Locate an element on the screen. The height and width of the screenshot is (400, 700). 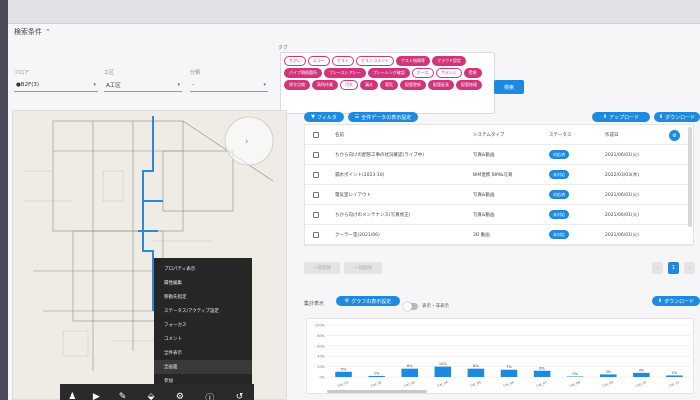
x-tick-label: Cat_02 is located at coordinates (376, 384).